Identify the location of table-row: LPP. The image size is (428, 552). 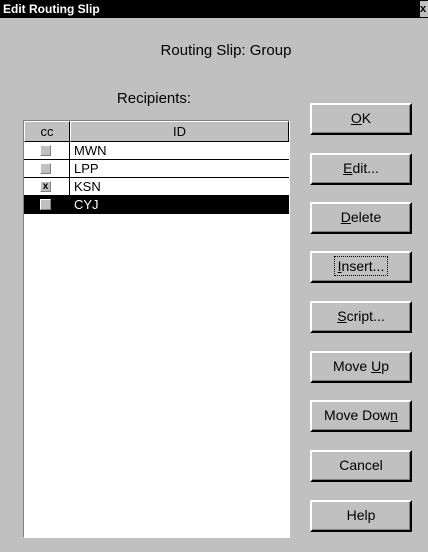
(156, 169).